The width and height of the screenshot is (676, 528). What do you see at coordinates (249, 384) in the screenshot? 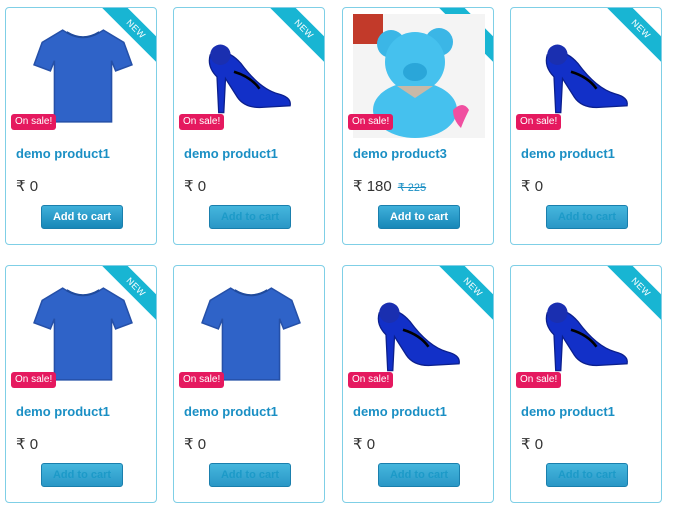
I see `product-card: On sale! demo product1 ₹ 0 Add to cart` at bounding box center [249, 384].